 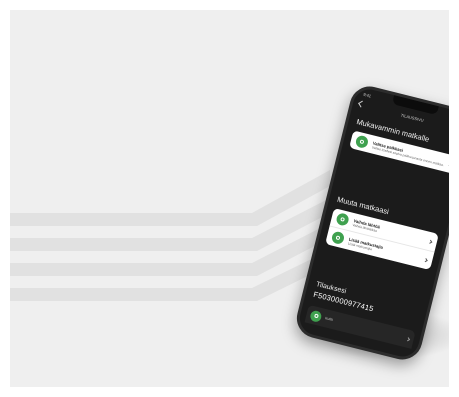 What do you see at coordinates (362, 142) in the screenshot?
I see `seat-icon` at bounding box center [362, 142].